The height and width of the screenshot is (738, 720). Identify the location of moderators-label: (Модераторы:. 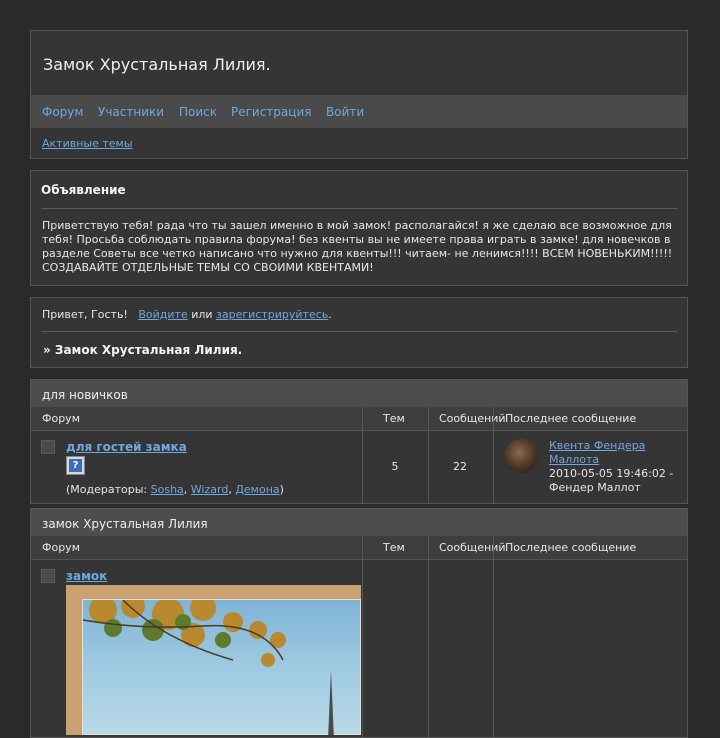
(108, 489).